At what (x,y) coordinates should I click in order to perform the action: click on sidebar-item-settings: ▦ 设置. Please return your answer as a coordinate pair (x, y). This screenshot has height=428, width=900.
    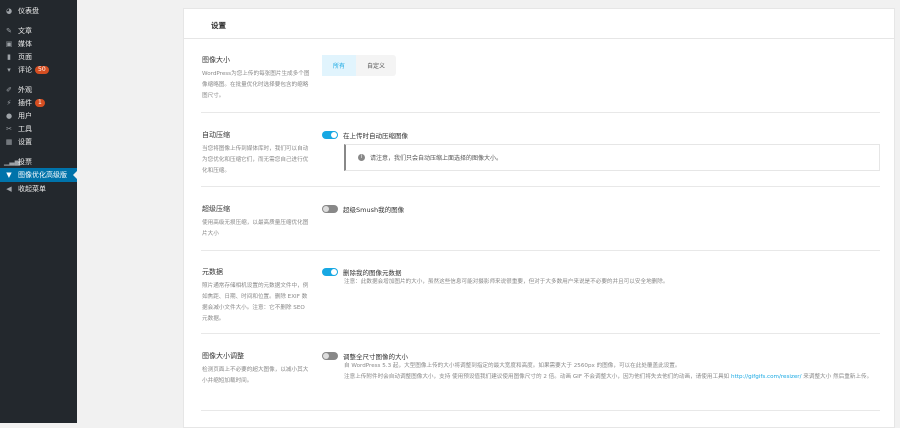
    Looking at the image, I should click on (38, 141).